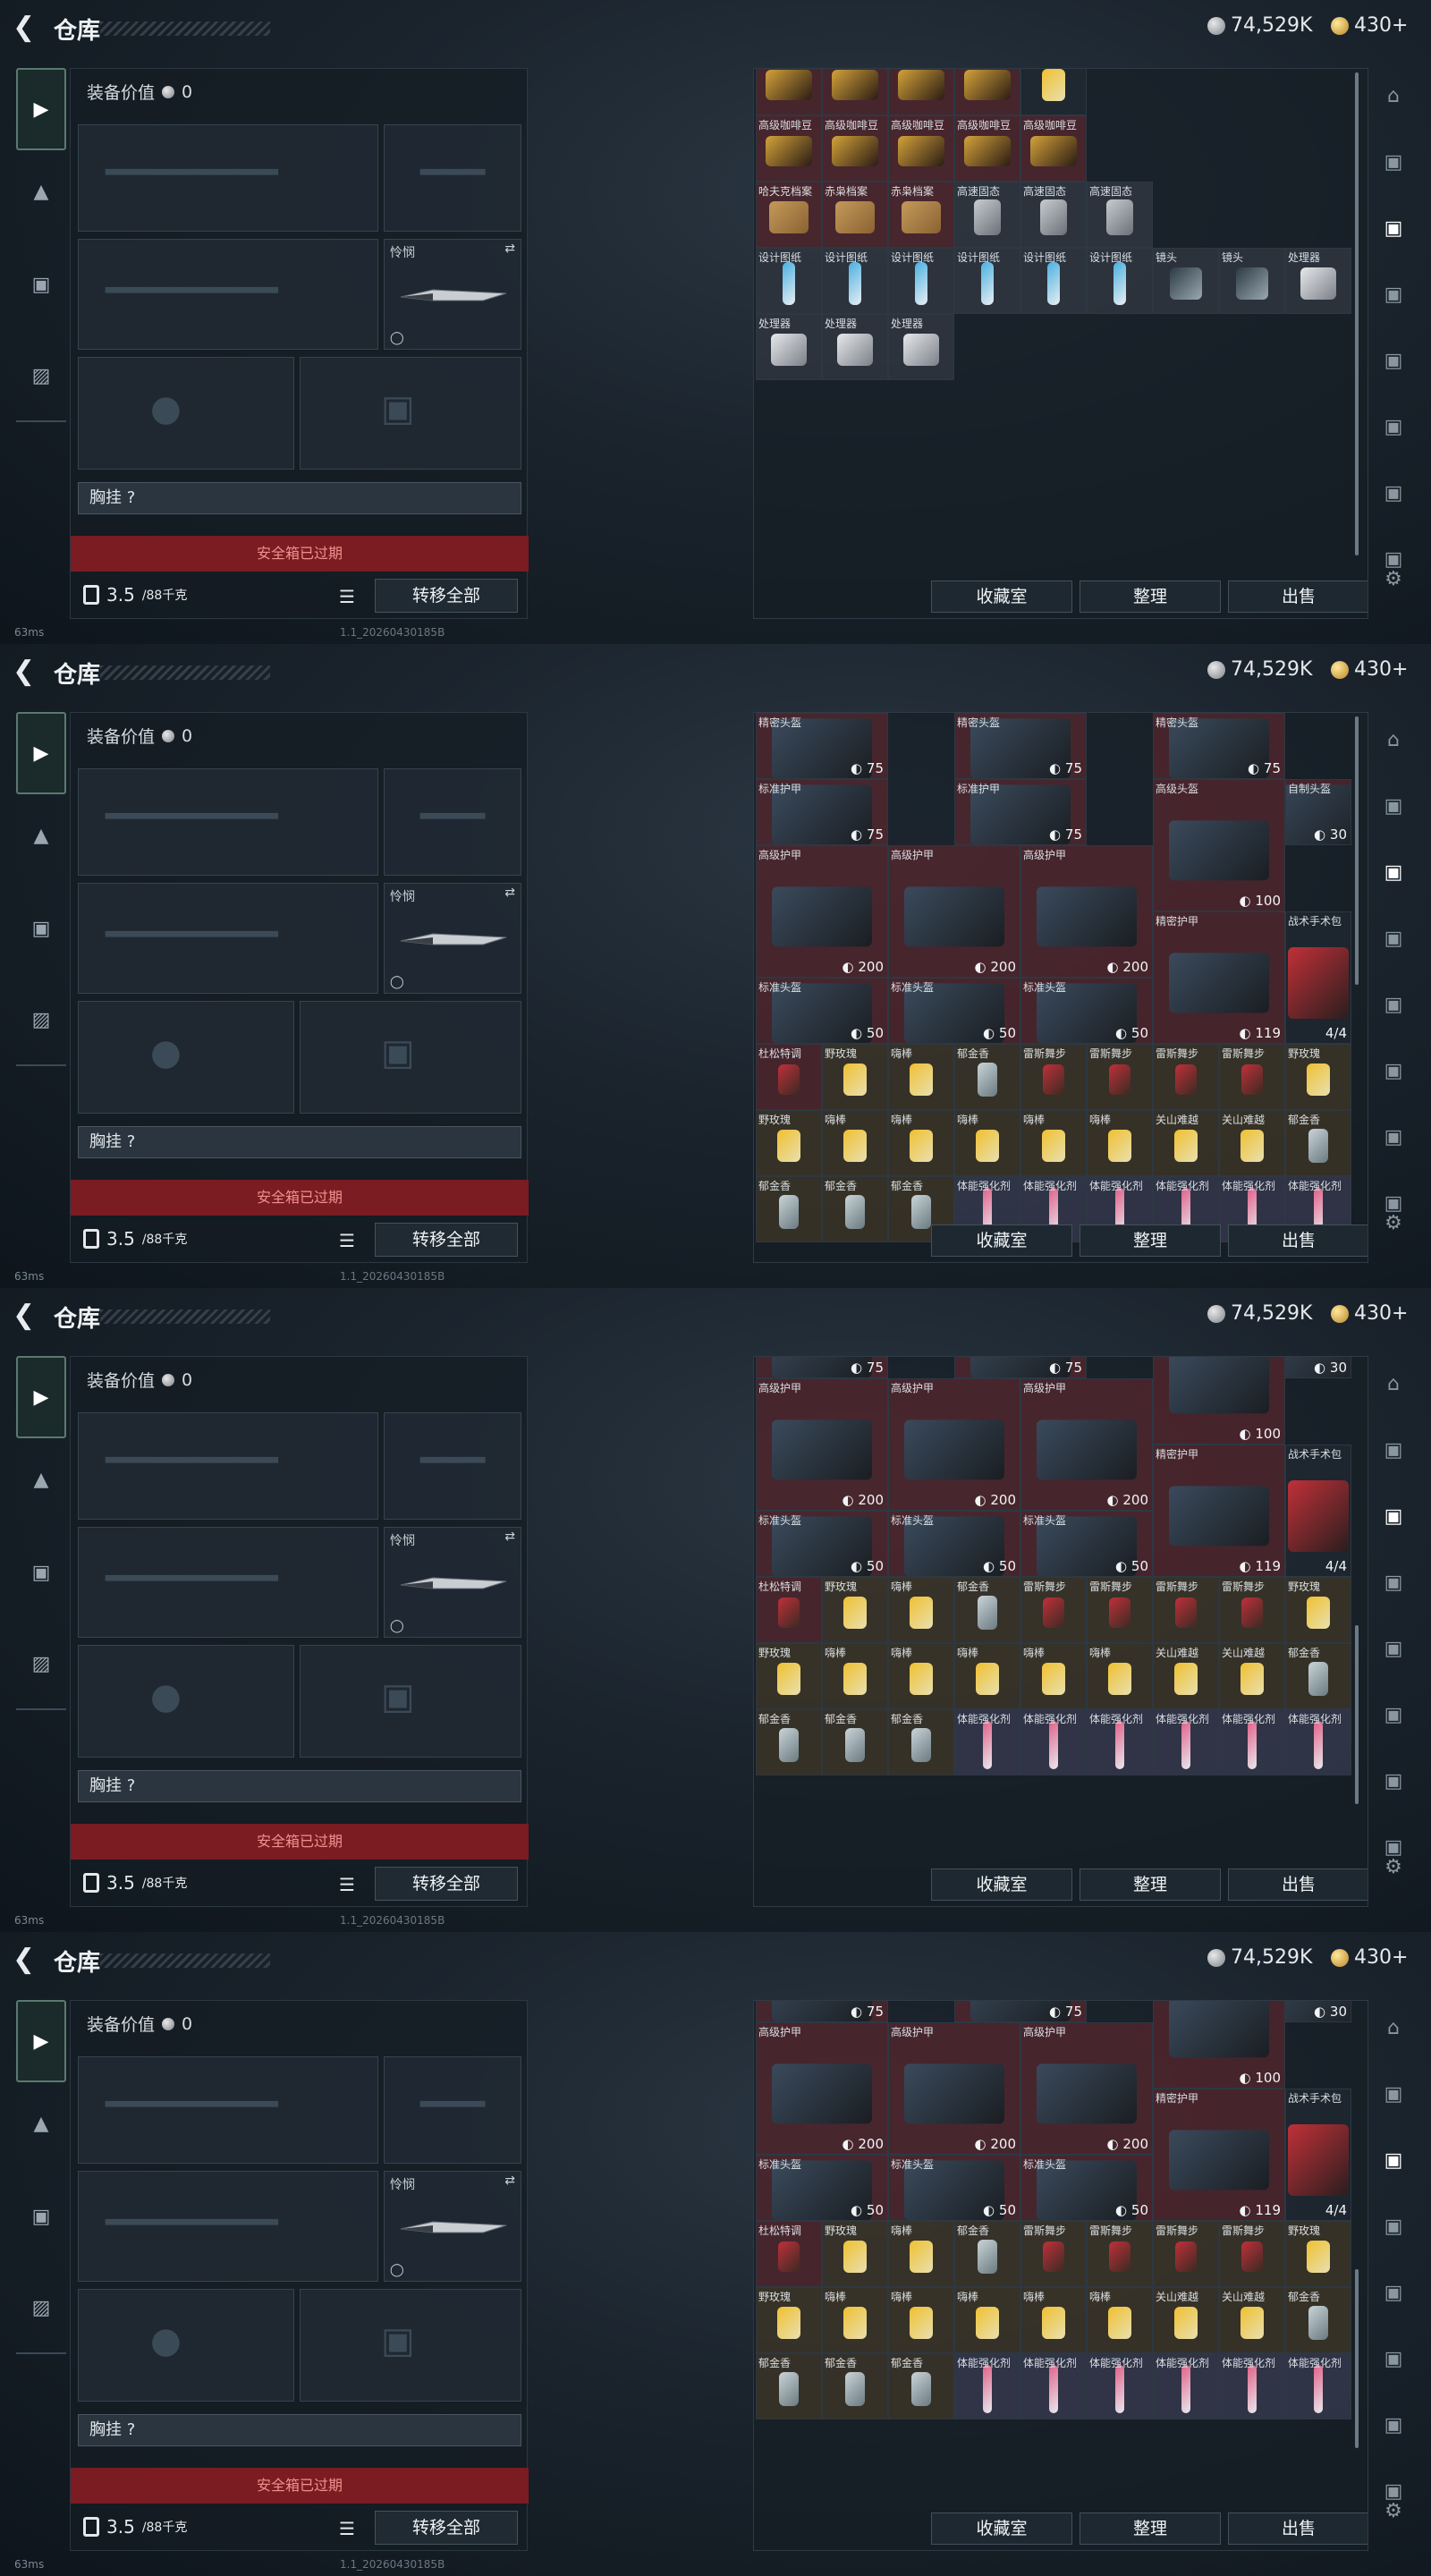  What do you see at coordinates (855, 347) in the screenshot?
I see `stash-item: 处理器` at bounding box center [855, 347].